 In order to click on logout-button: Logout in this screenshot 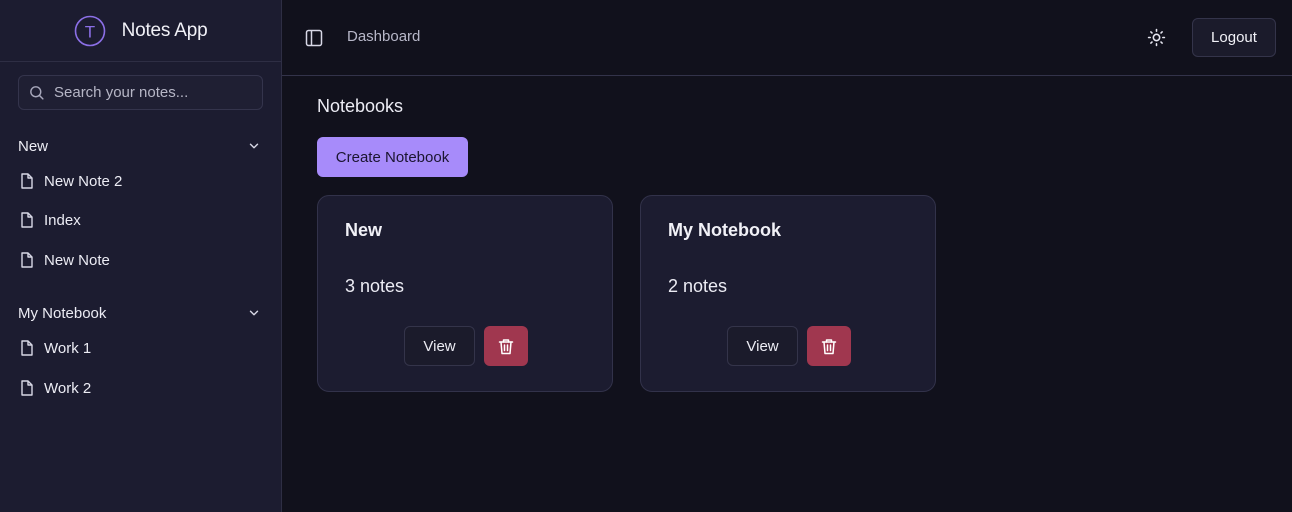, I will do `click(1234, 37)`.